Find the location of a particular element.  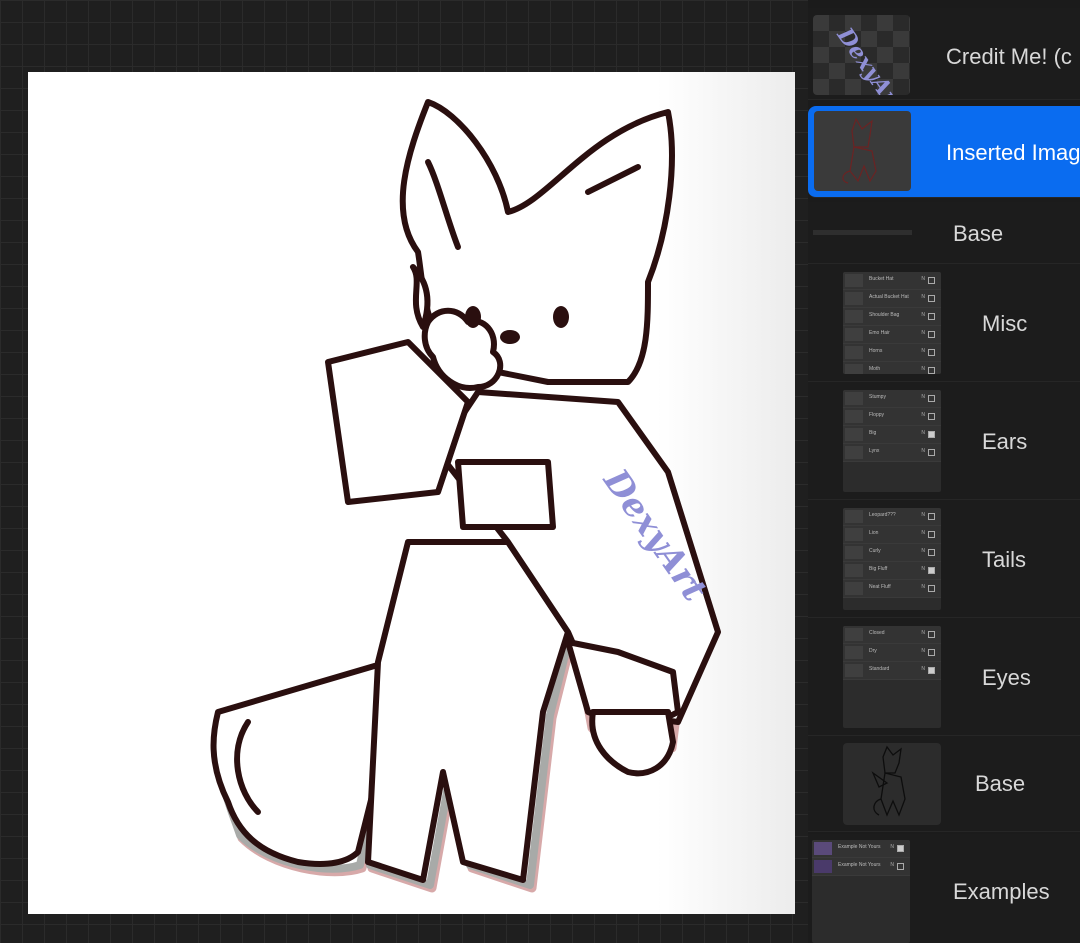

sublayer-row: Example Not Yours N is located at coordinates (861, 849).